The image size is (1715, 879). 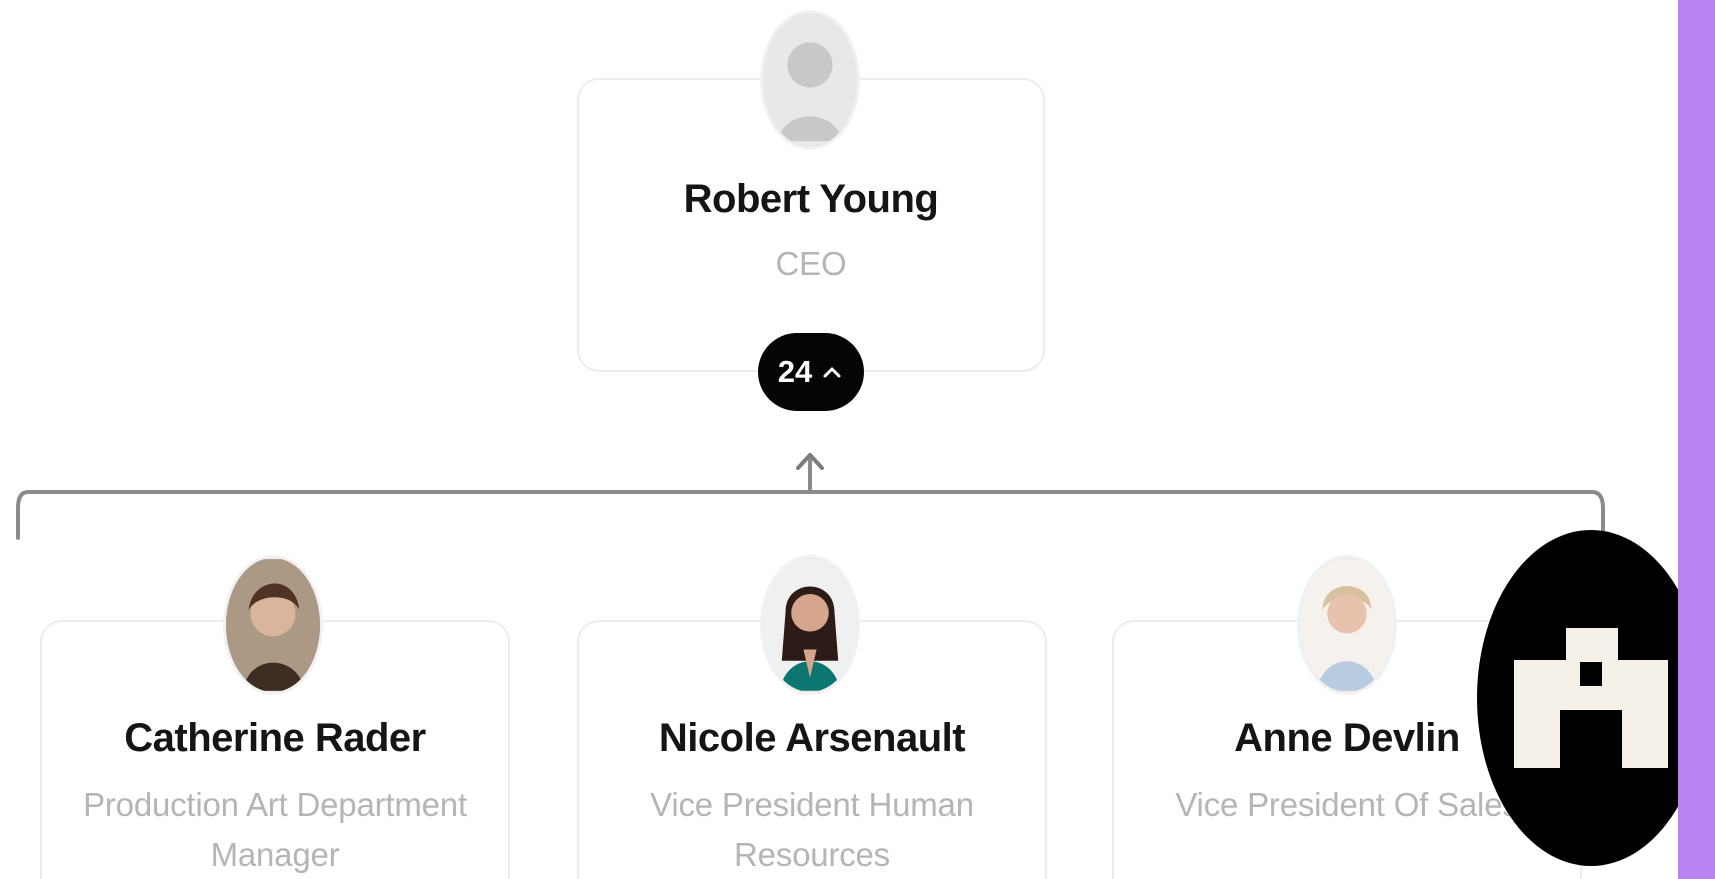 What do you see at coordinates (812, 829) in the screenshot?
I see `person-role: Vice President Human Resources` at bounding box center [812, 829].